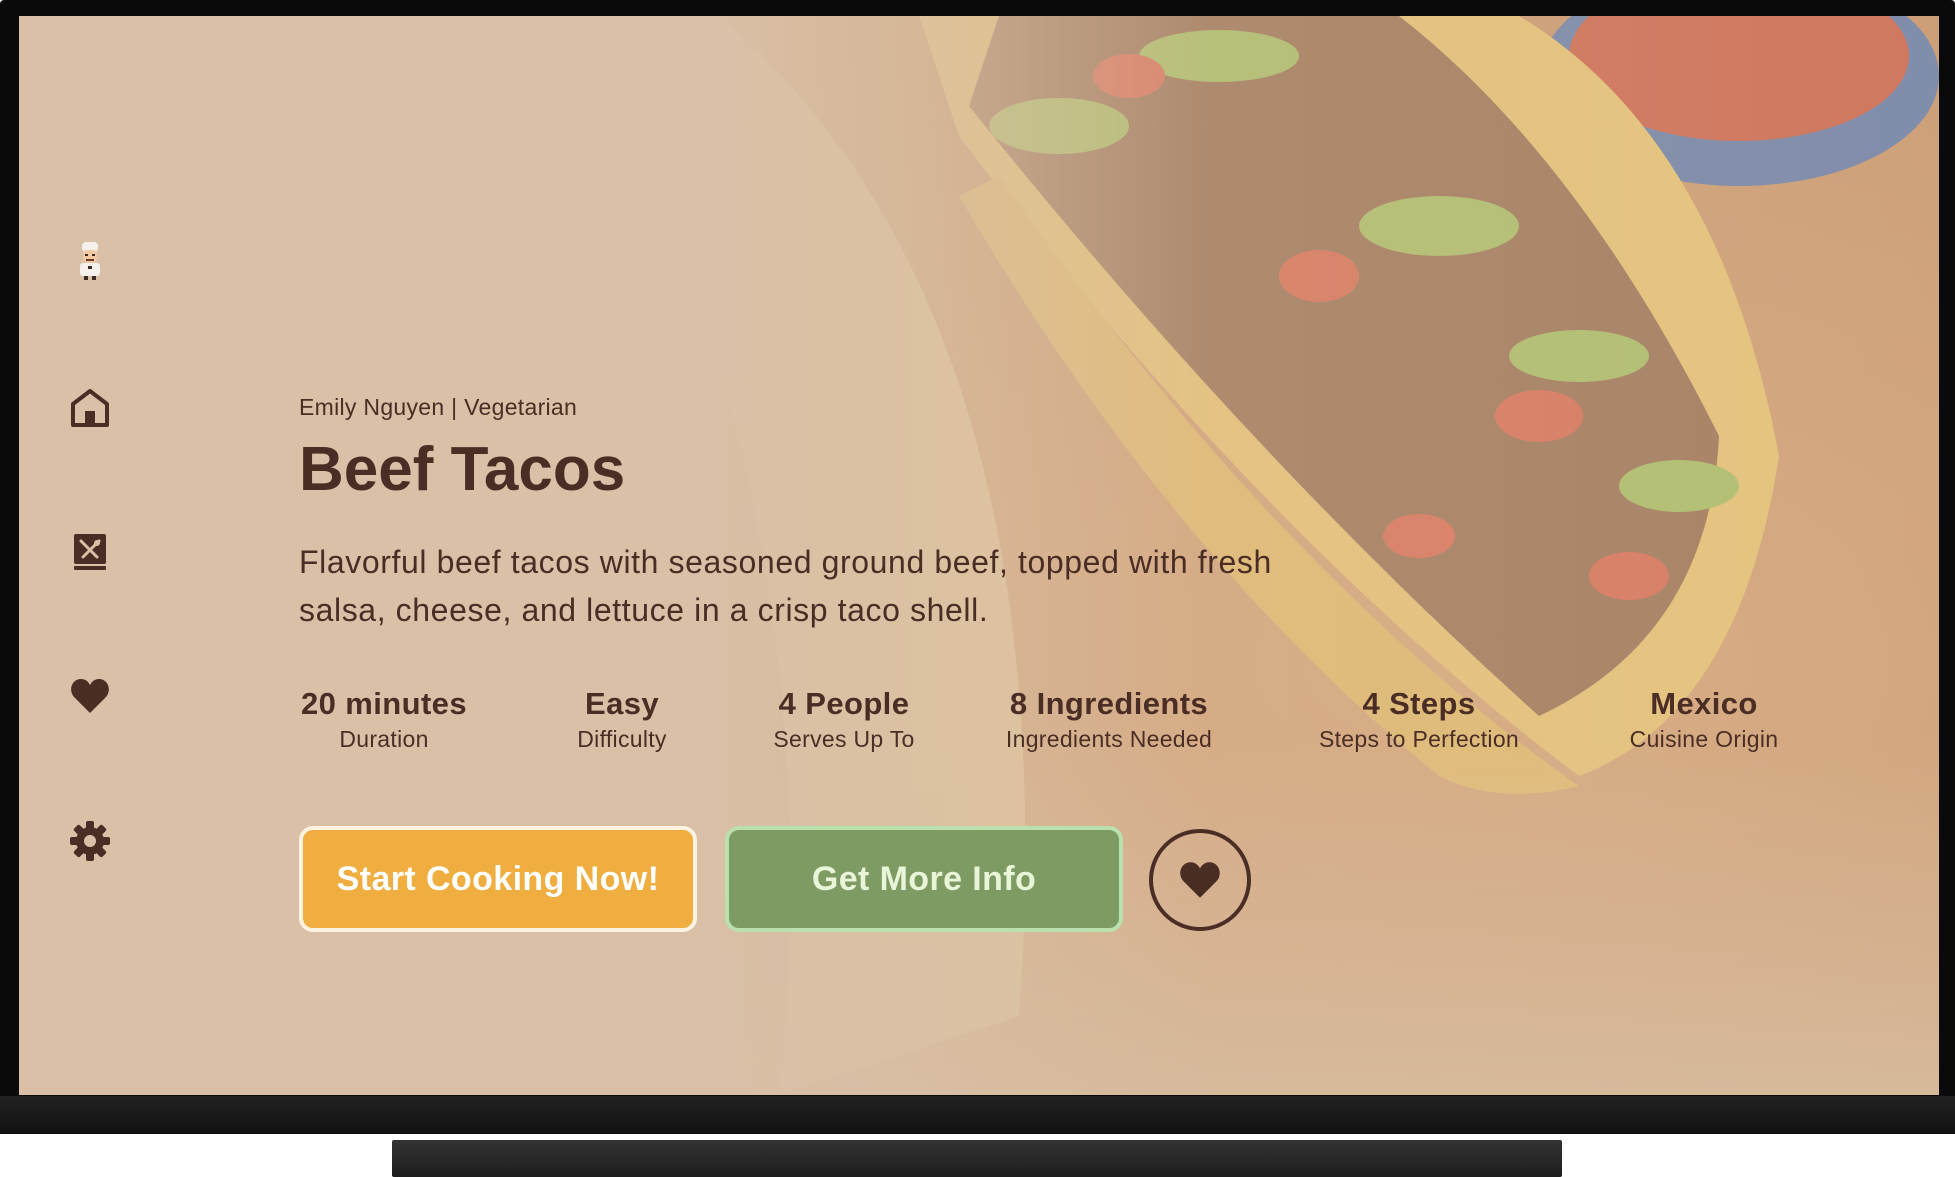 The width and height of the screenshot is (1955, 1177). Describe the element at coordinates (384, 739) in the screenshot. I see `stat-label: Duration` at that location.